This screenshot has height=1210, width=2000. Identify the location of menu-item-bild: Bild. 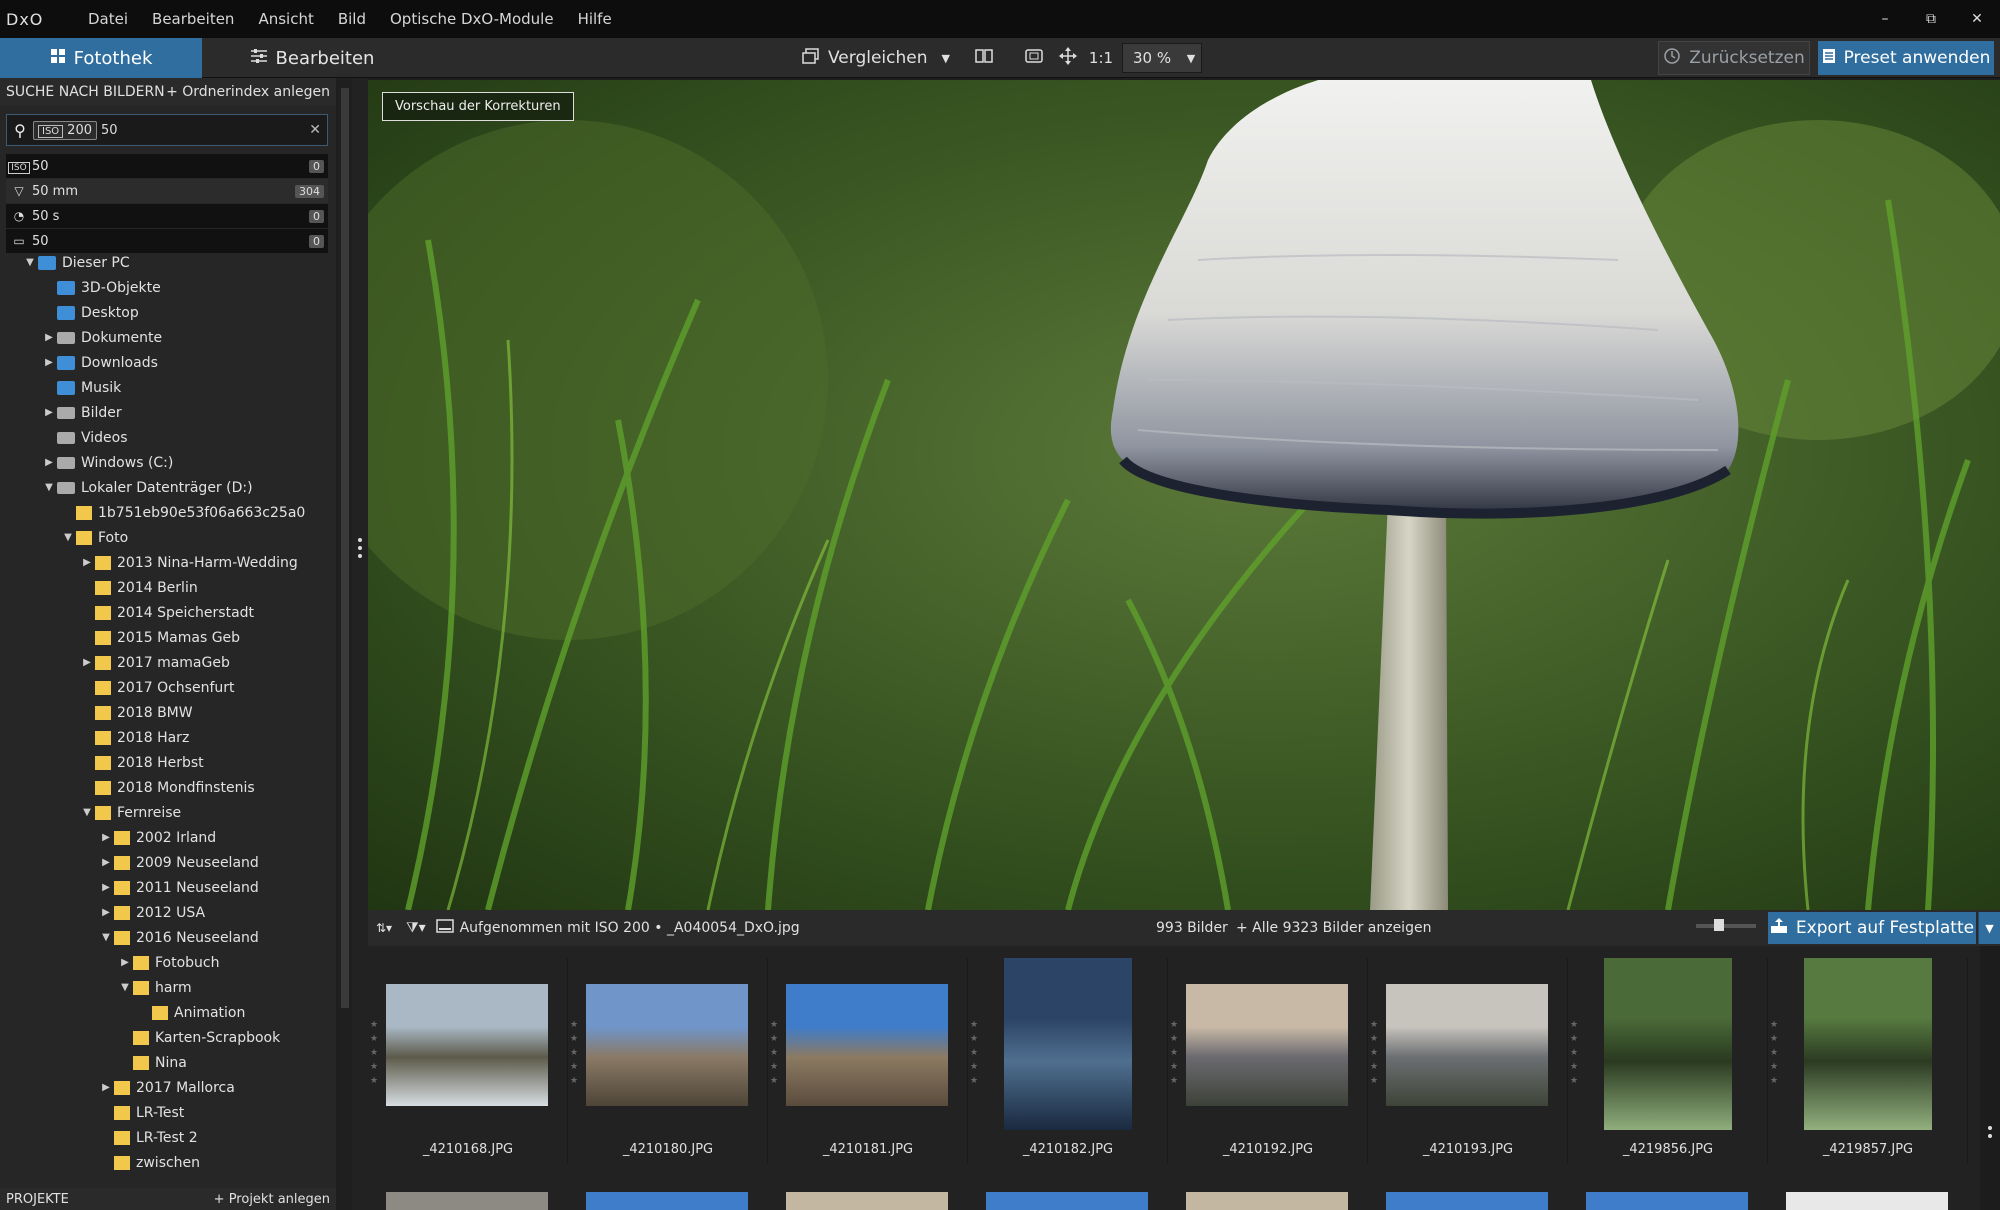
(352, 19).